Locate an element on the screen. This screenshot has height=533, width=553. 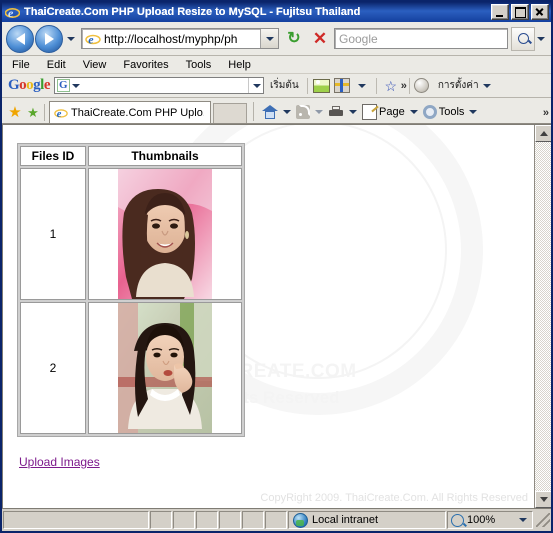
column-header-files-id: Files ID is located at coordinates (53, 156).